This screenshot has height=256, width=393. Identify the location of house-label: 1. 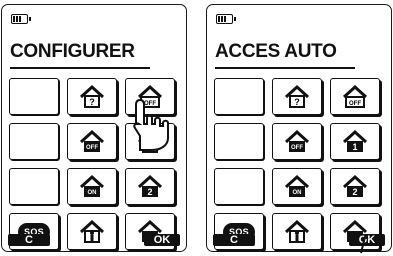
(354, 147).